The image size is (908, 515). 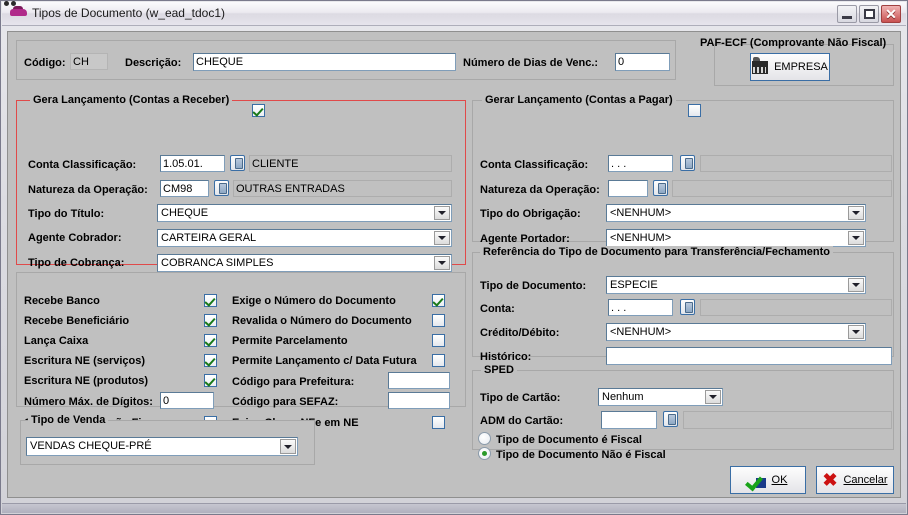 I want to click on ok-button: OK, so click(x=768, y=480).